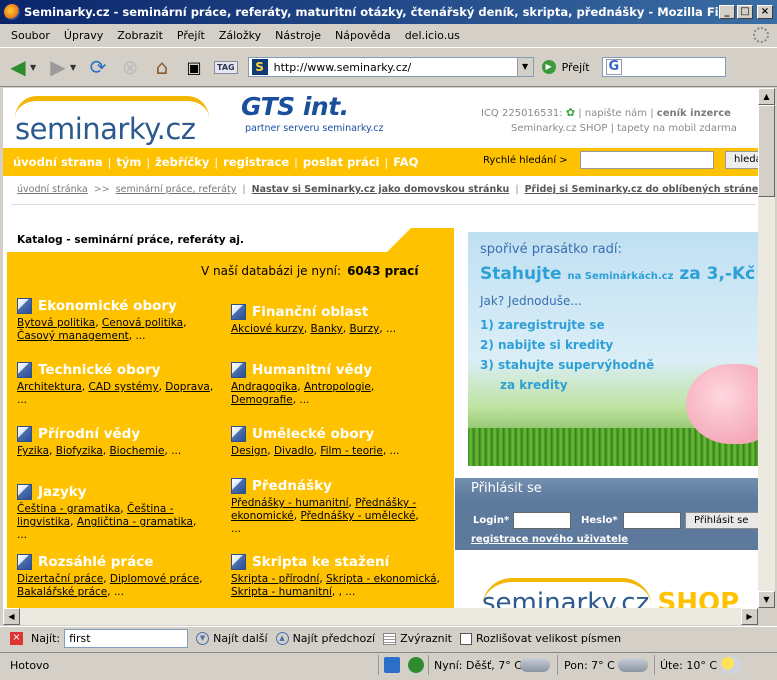 The image size is (777, 680). What do you see at coordinates (60, 579) in the screenshot?
I see `category-link: Dizertační práce` at bounding box center [60, 579].